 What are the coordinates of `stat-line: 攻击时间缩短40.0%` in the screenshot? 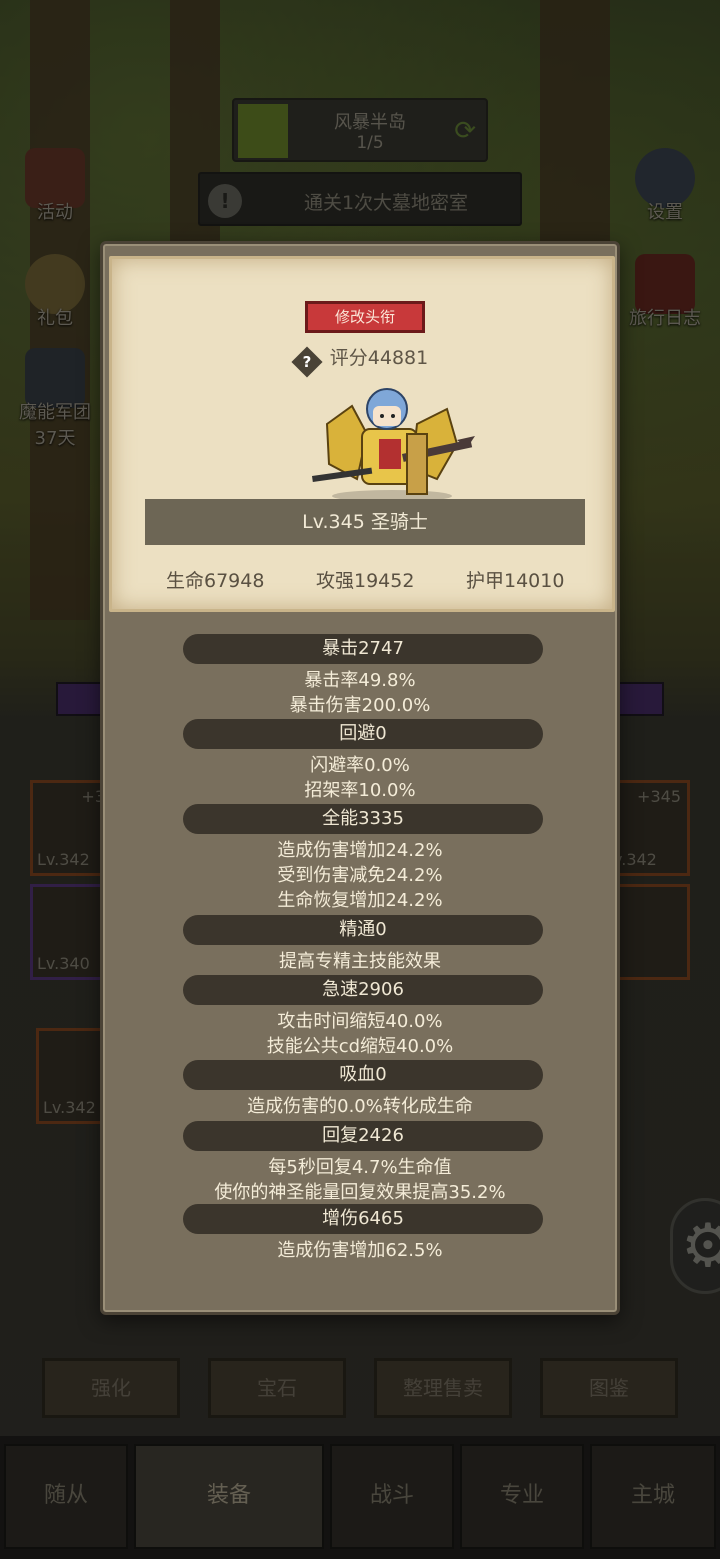 It's located at (360, 1021).